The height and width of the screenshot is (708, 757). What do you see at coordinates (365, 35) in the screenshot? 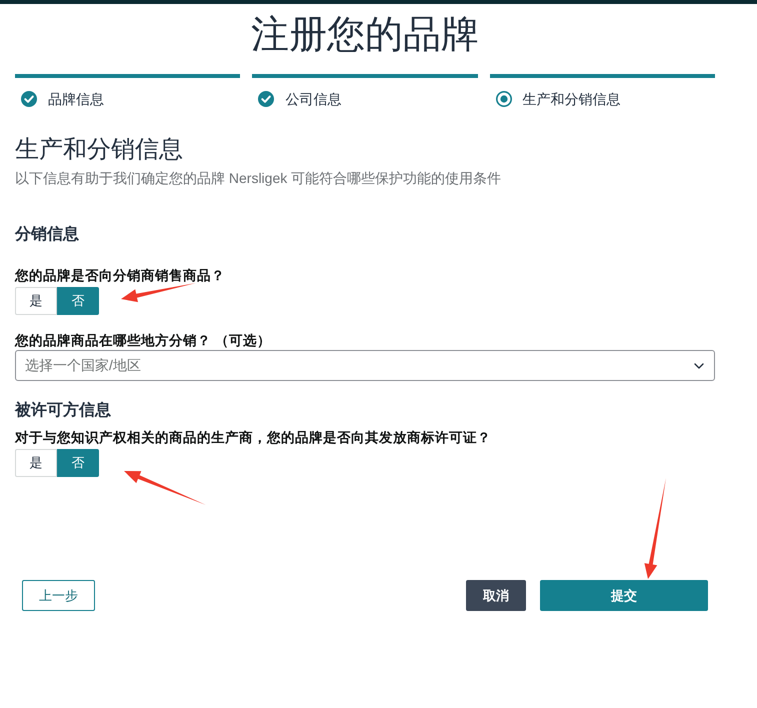
I see `page-title: 注册您的品牌` at bounding box center [365, 35].